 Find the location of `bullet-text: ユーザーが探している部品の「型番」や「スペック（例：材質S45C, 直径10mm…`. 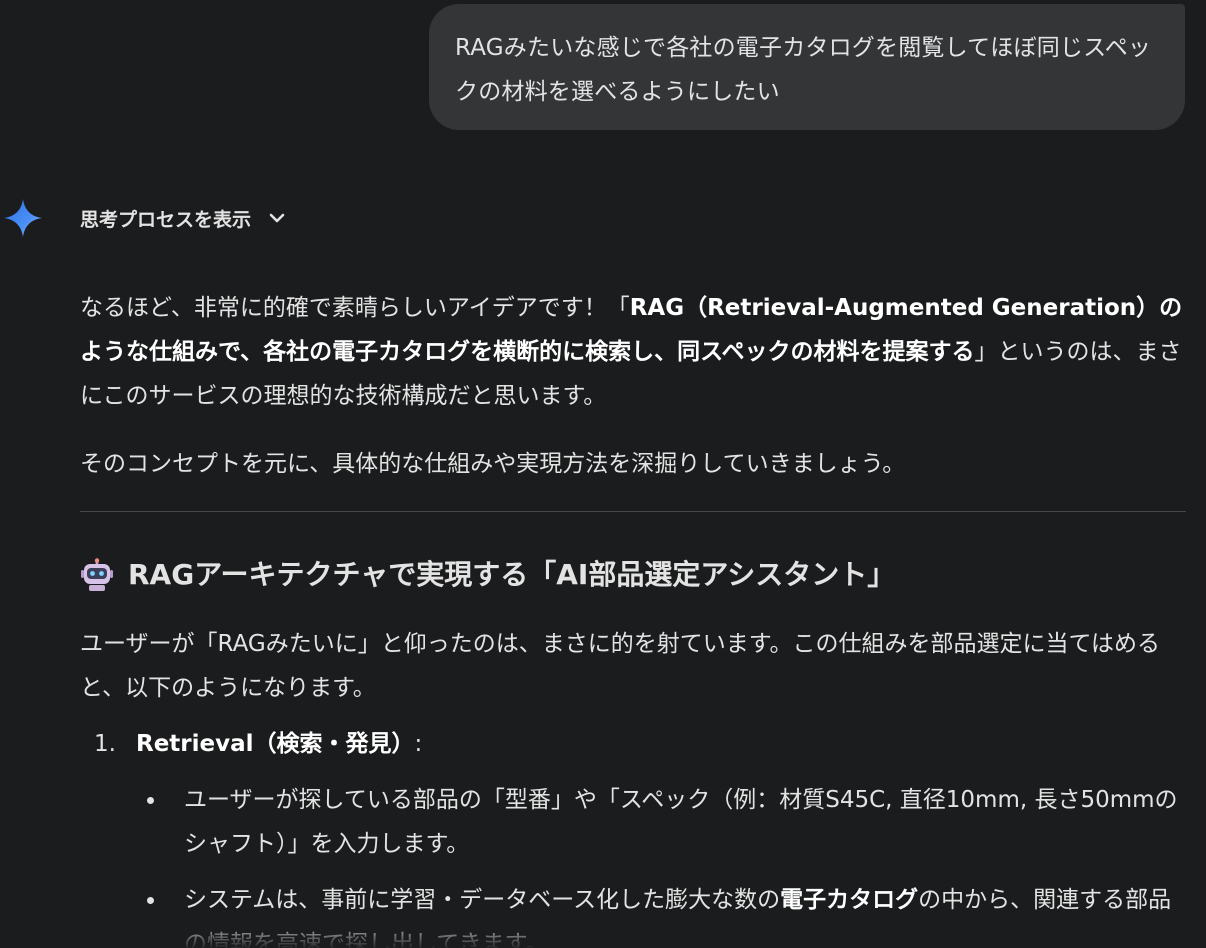

bullet-text: ユーザーが探している部品の「型番」や「スペック（例：材質S45C, 直径10mm… is located at coordinates (685, 822).